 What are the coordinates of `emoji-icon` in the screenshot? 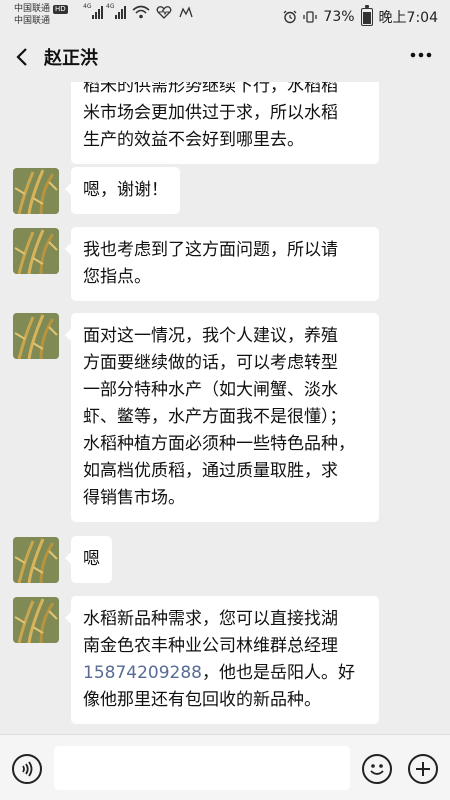 It's located at (377, 769).